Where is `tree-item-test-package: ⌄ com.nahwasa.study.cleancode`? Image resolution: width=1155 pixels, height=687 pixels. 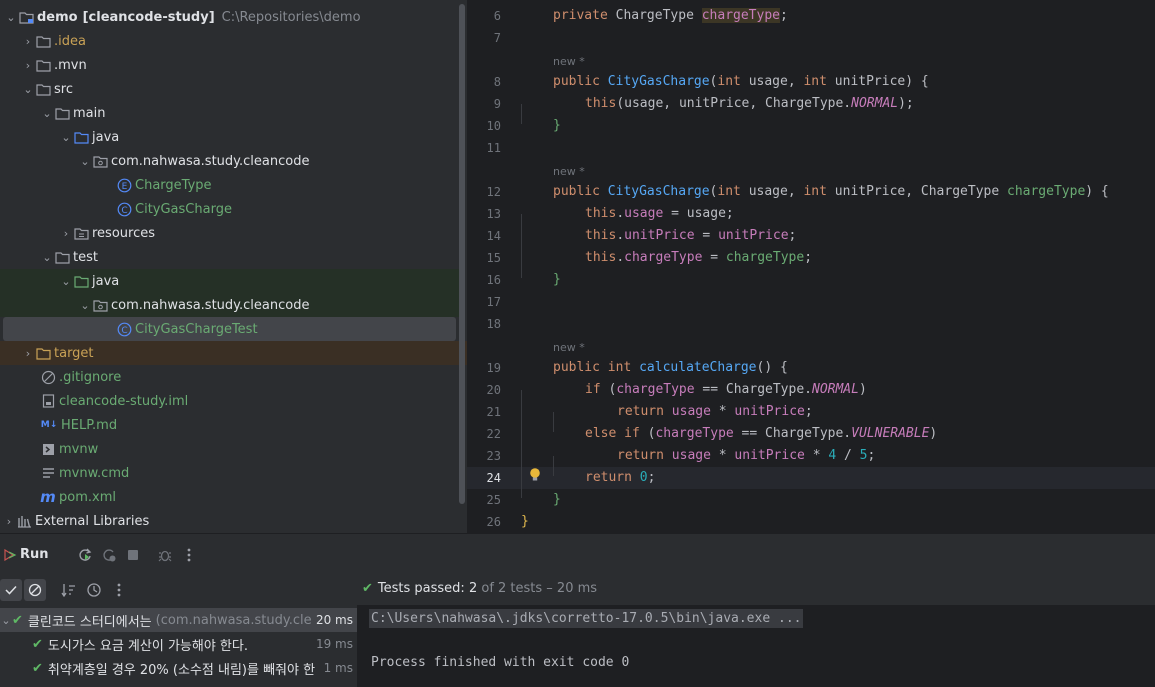
tree-item-test-package: ⌄ com.nahwasa.study.cleancode is located at coordinates (231, 305).